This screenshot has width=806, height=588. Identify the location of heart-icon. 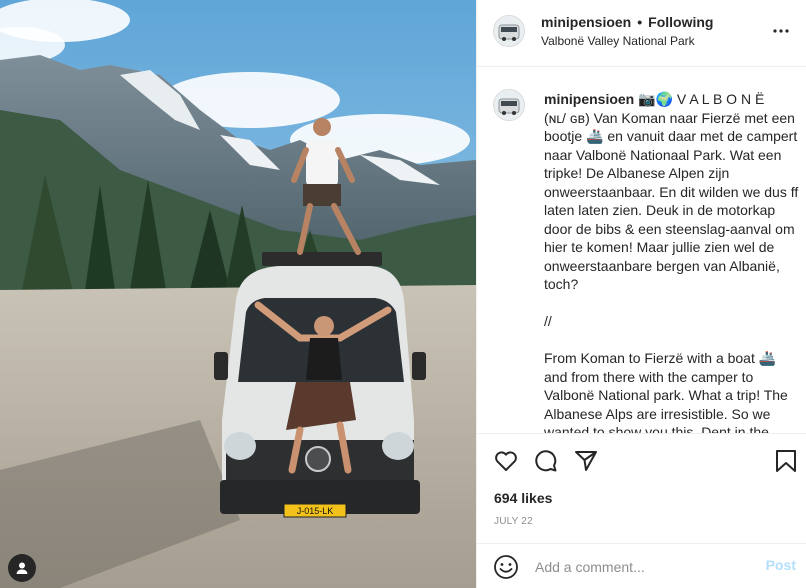
(506, 461).